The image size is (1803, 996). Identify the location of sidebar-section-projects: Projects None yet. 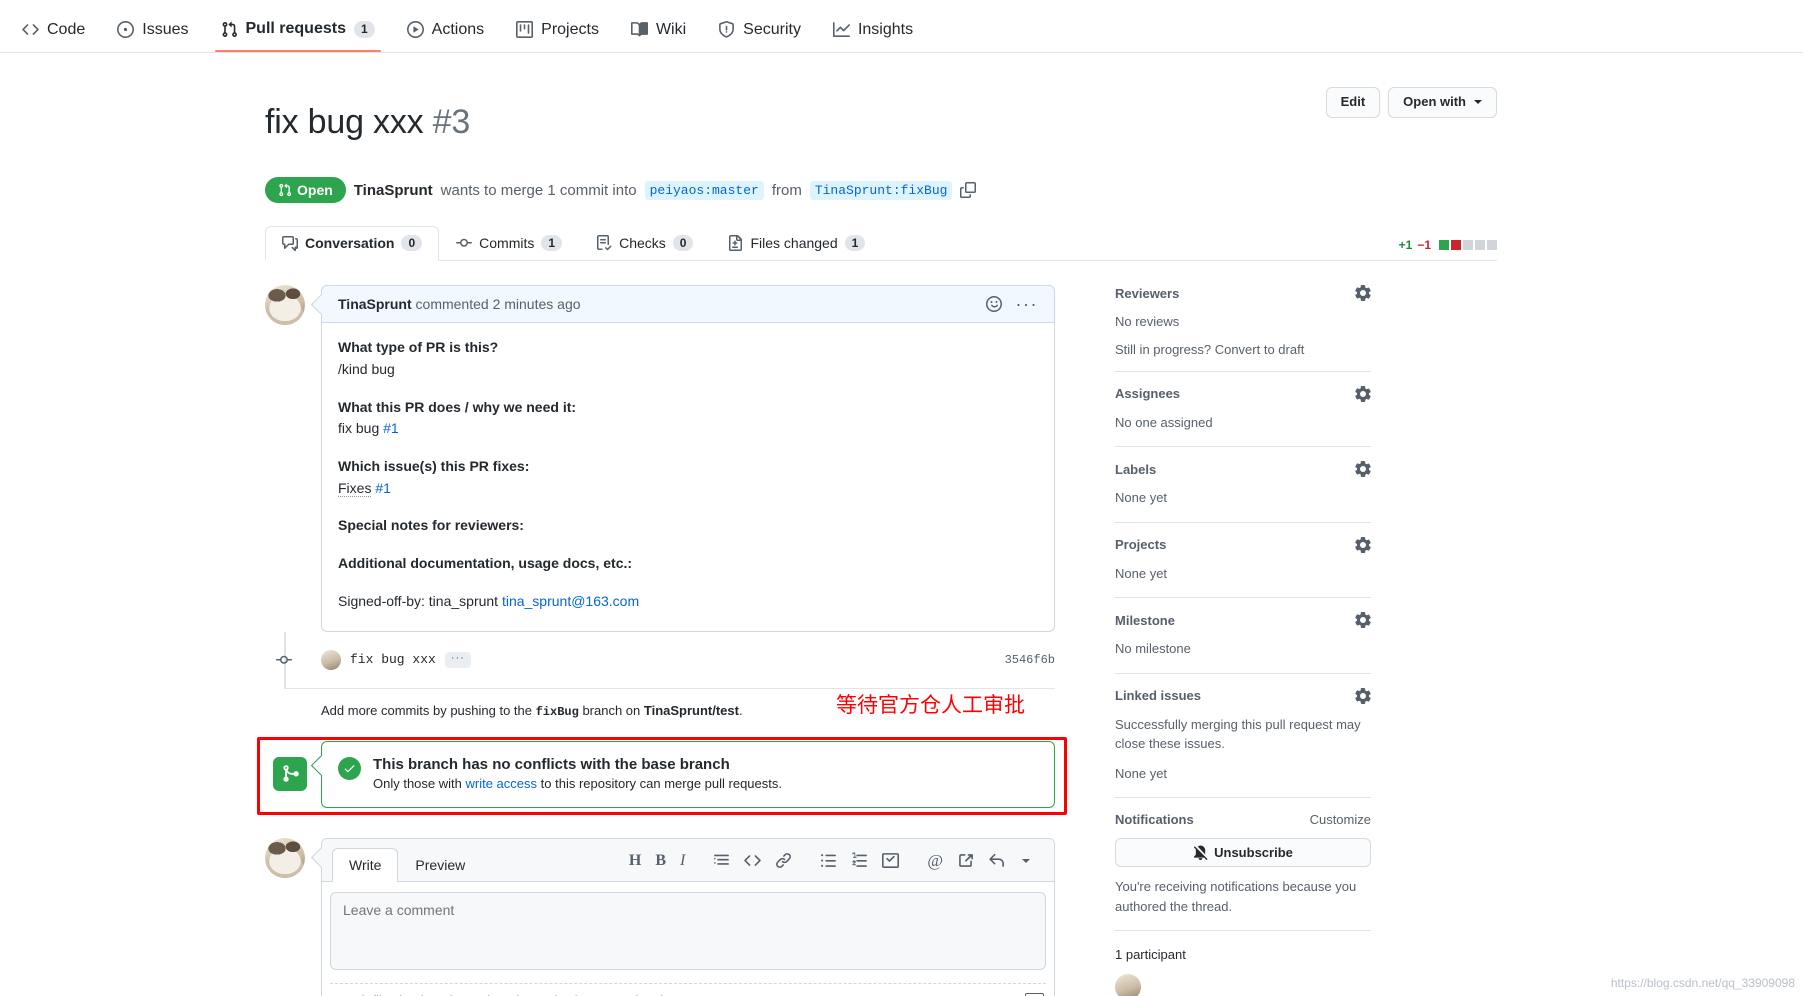
(1243, 567).